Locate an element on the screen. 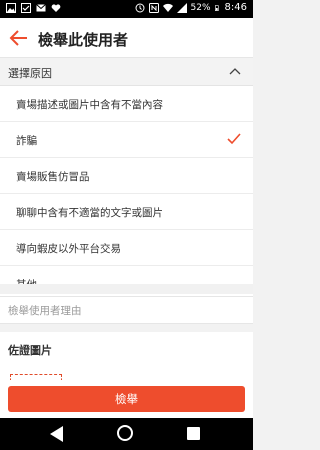 The image size is (320, 450). signal-icon is located at coordinates (181, 7).